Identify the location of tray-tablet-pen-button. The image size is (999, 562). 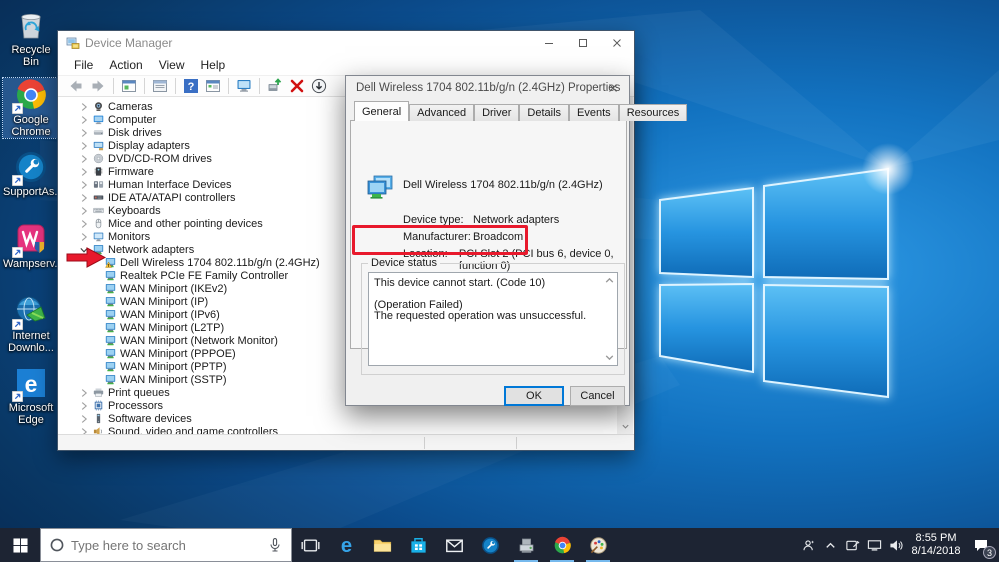
(852, 545).